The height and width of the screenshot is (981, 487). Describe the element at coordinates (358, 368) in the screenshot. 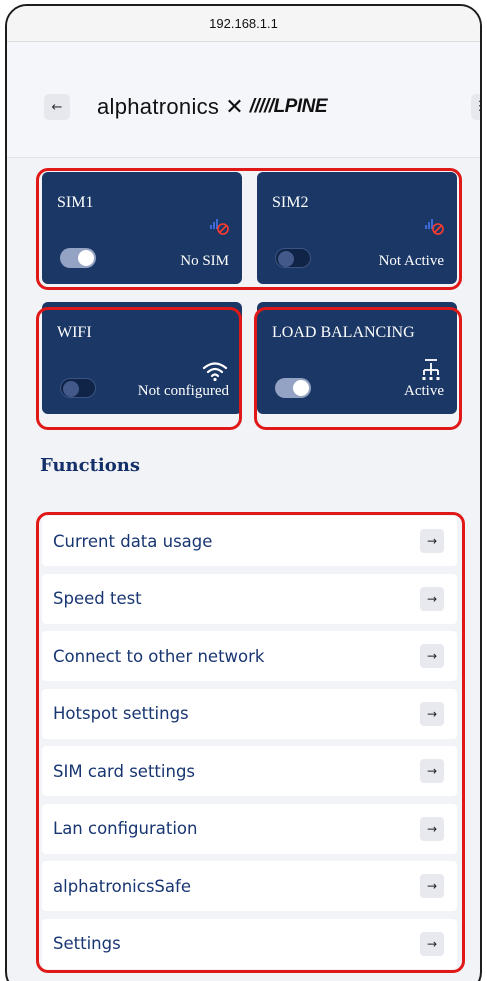

I see `highlight-load-balancing-tile` at that location.